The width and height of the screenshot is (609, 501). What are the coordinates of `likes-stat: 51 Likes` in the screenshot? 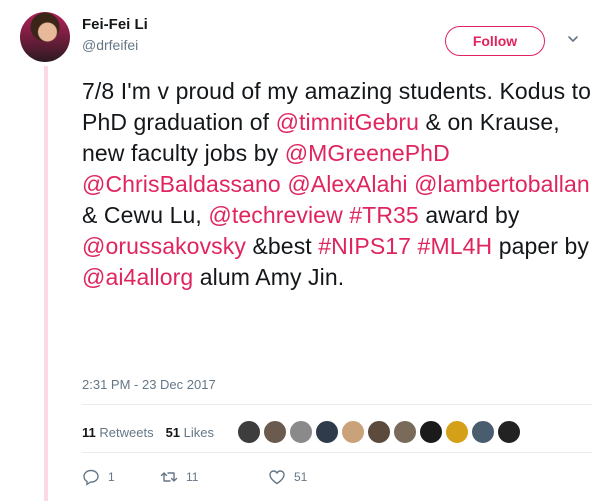 It's located at (190, 432).